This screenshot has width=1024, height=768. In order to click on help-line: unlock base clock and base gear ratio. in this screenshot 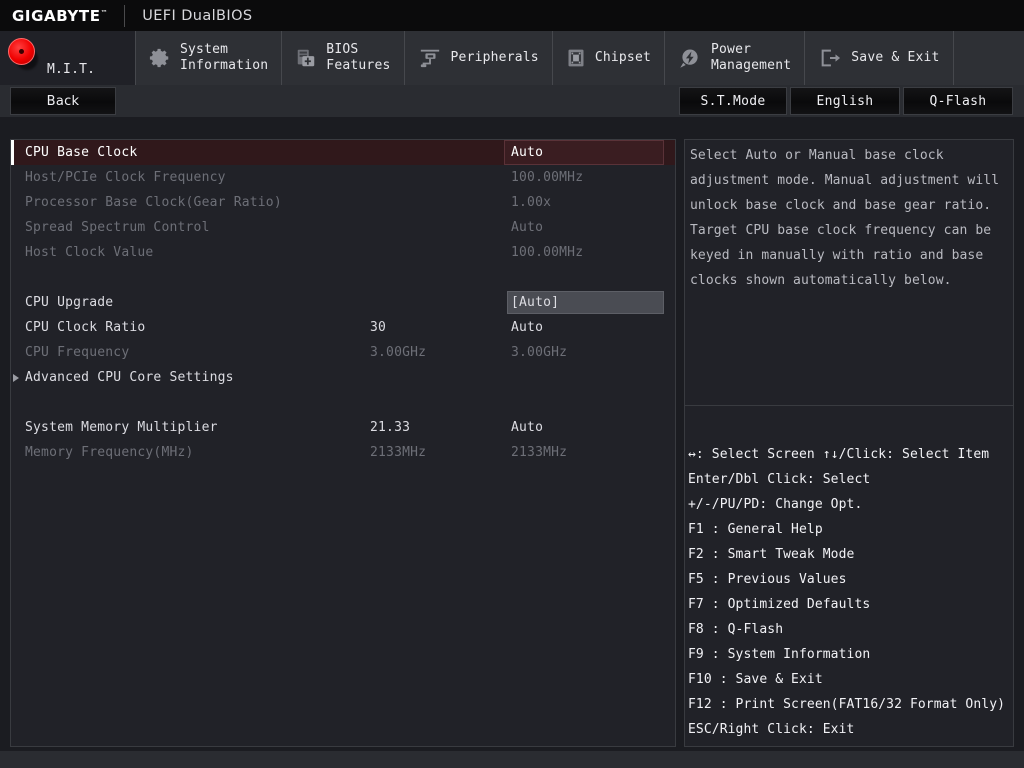, I will do `click(841, 205)`.